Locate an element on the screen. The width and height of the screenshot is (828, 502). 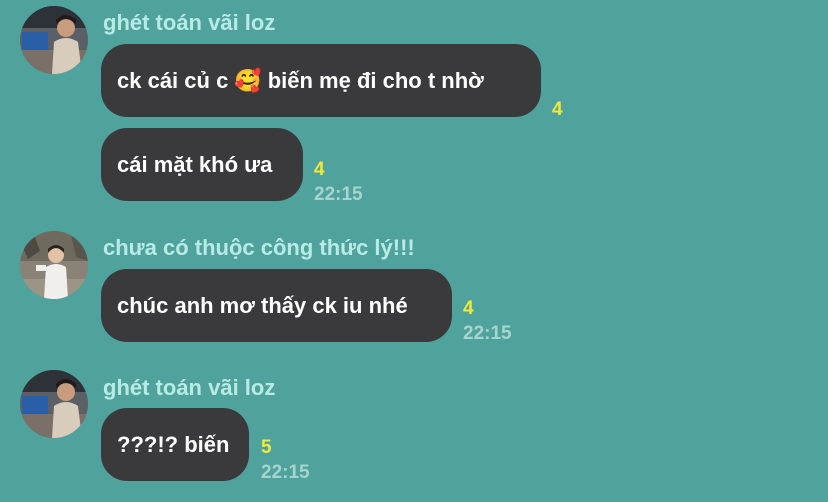
message-bubble: ???!? biến is located at coordinates (175, 444).